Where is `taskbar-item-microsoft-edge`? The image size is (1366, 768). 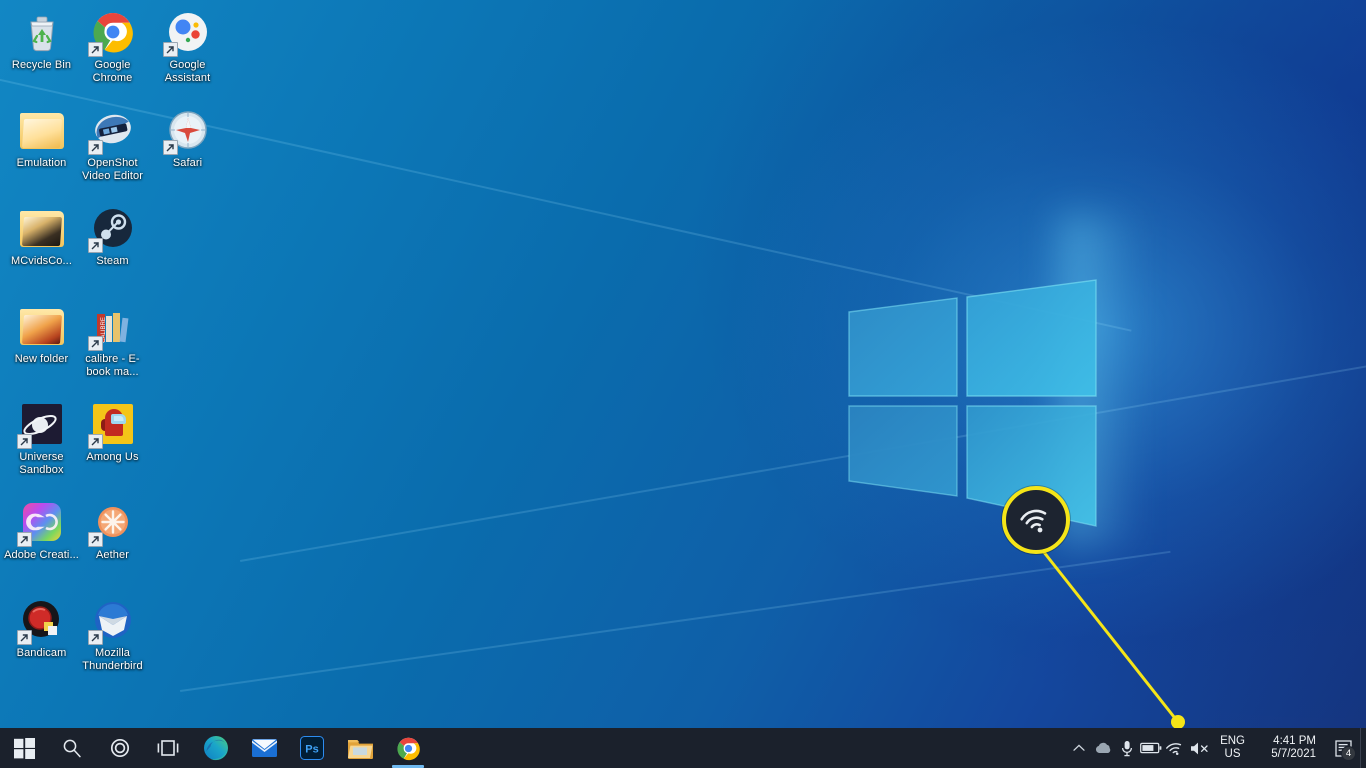 taskbar-item-microsoft-edge is located at coordinates (216, 748).